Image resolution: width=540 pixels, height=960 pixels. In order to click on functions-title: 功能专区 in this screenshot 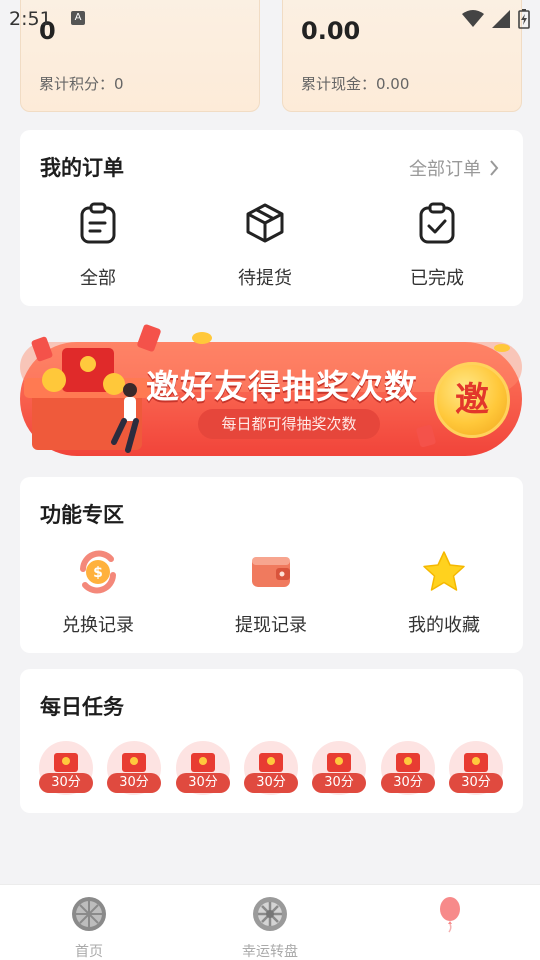, I will do `click(82, 515)`.